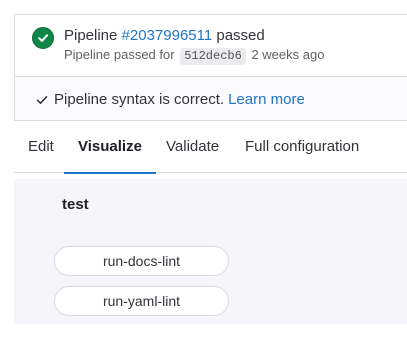 This screenshot has width=407, height=339. I want to click on commit-sha-badge: 512decb6, so click(213, 56).